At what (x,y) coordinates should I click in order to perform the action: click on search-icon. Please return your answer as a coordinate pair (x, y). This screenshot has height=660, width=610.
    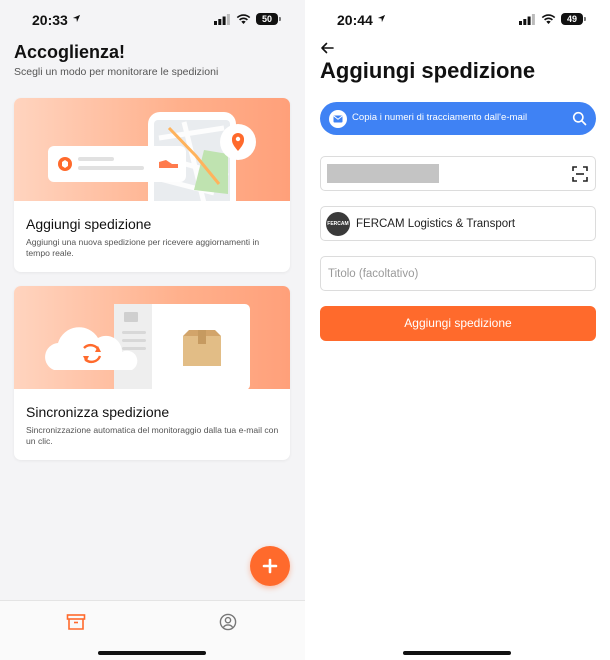
    Looking at the image, I should click on (579, 118).